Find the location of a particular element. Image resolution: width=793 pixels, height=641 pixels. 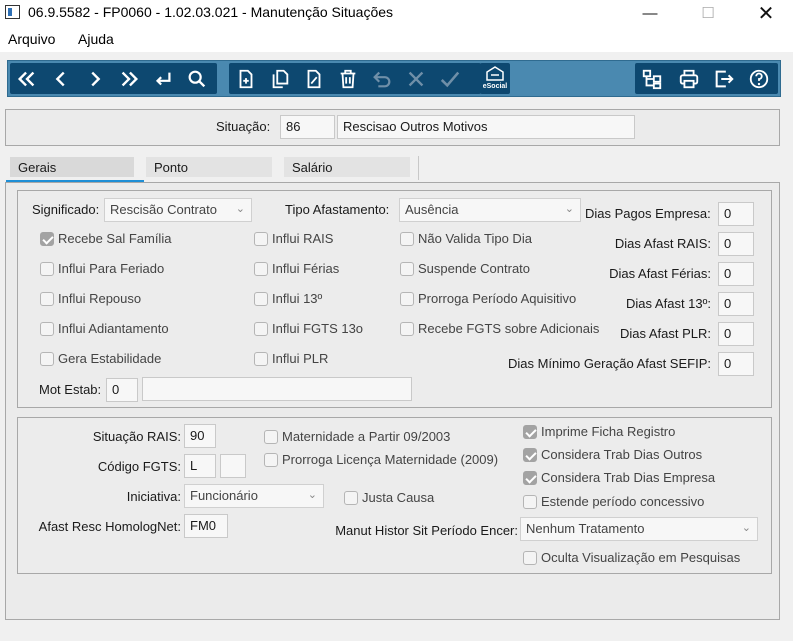

situacao-code-field: 86 is located at coordinates (307, 127).